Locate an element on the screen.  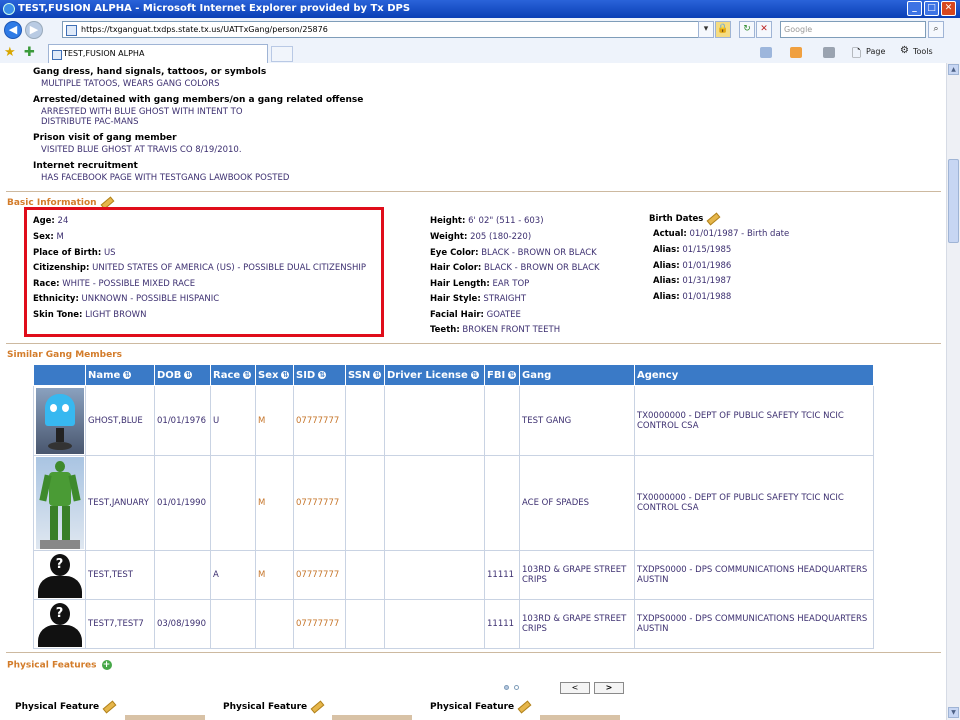
feeds-icon is located at coordinates (796, 52).